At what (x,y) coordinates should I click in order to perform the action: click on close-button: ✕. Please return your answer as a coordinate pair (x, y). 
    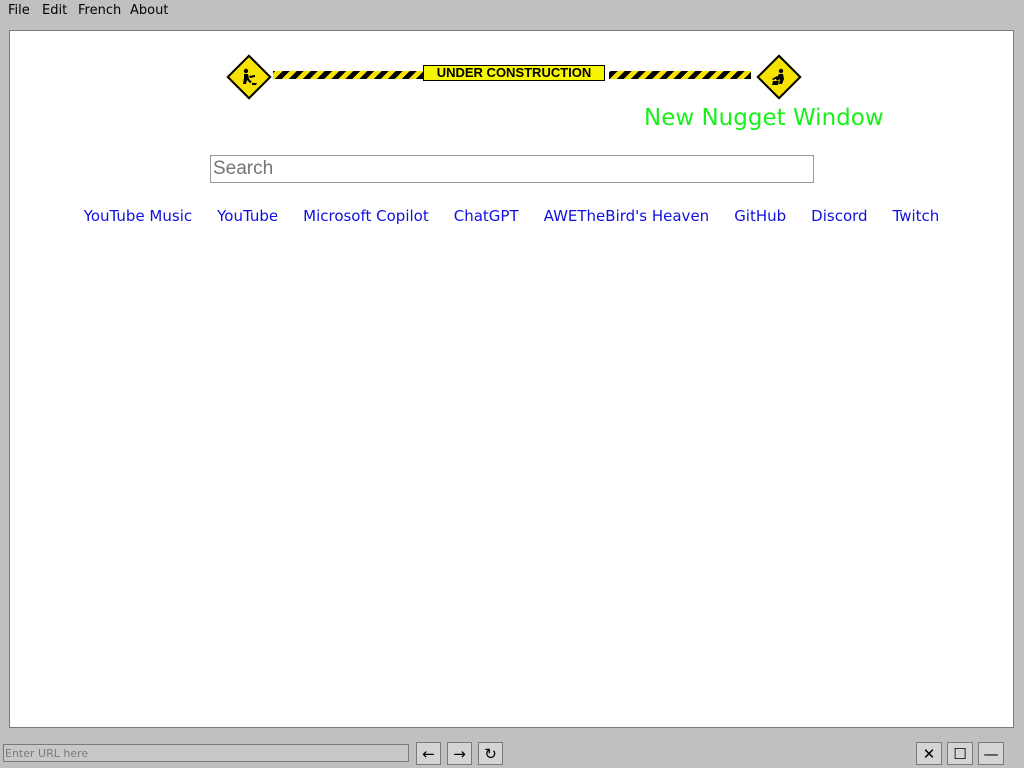
    Looking at the image, I should click on (929, 753).